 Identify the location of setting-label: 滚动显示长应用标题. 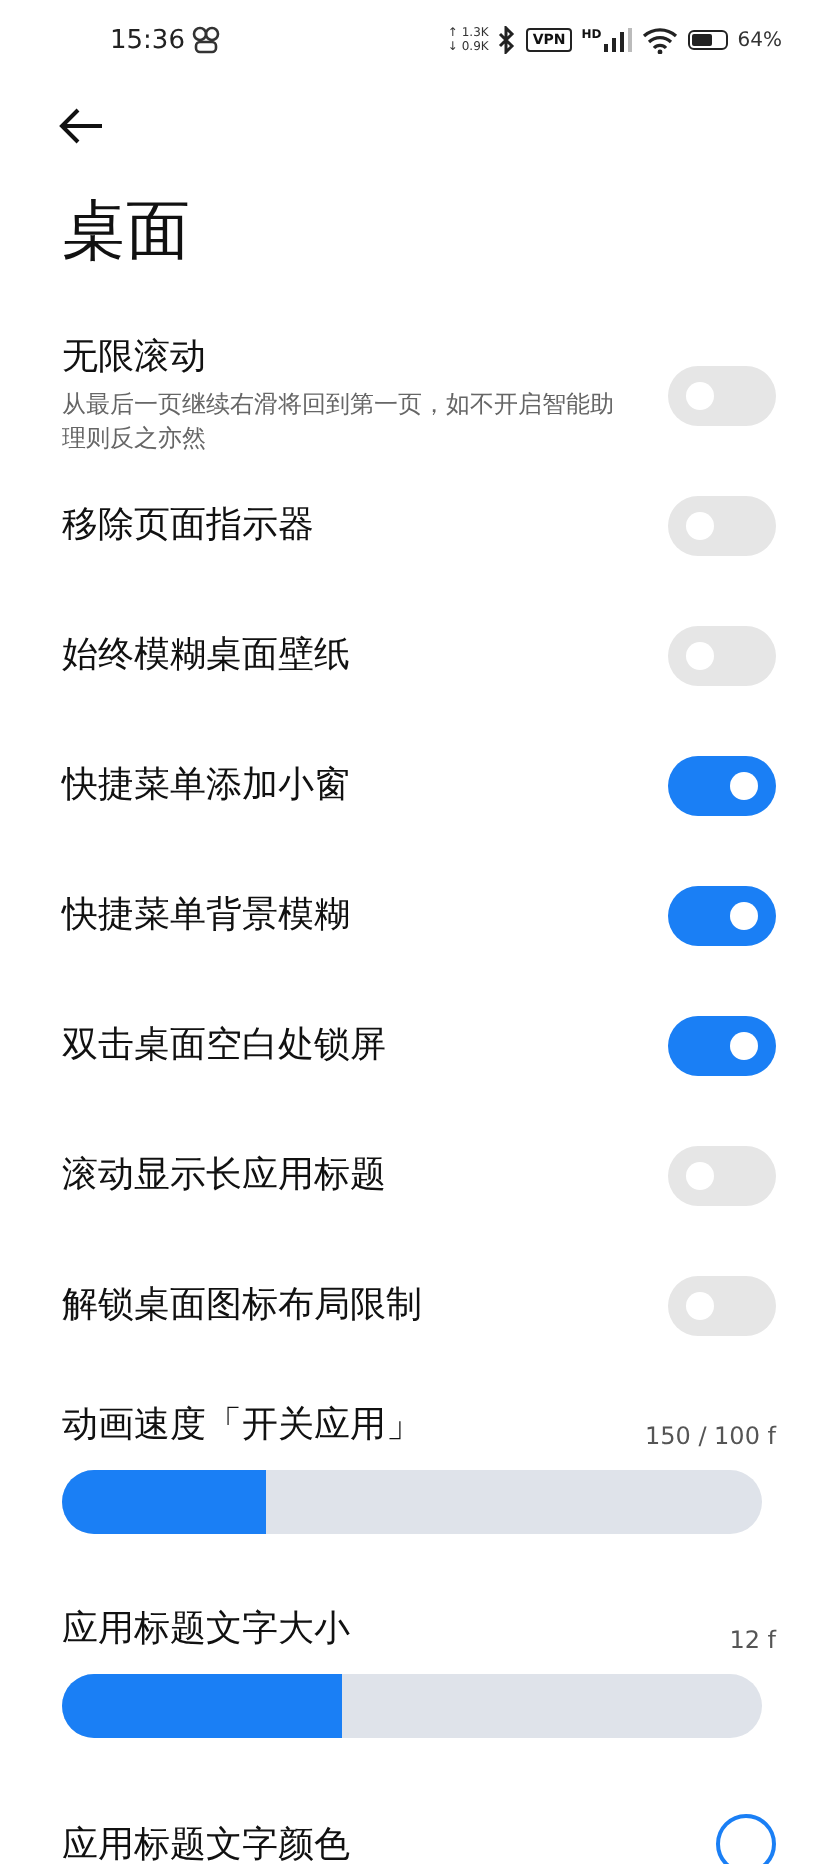
(224, 1175).